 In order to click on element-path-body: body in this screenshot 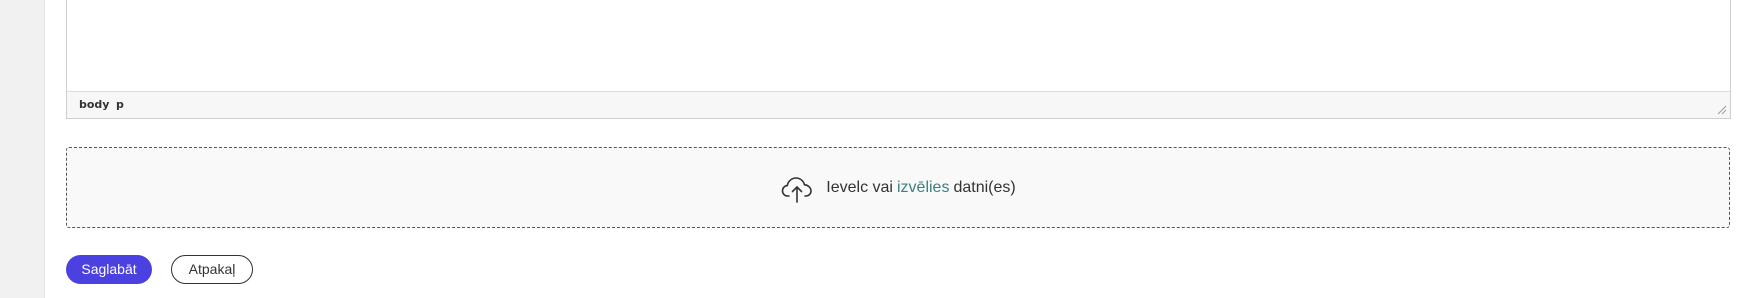, I will do `click(94, 104)`.